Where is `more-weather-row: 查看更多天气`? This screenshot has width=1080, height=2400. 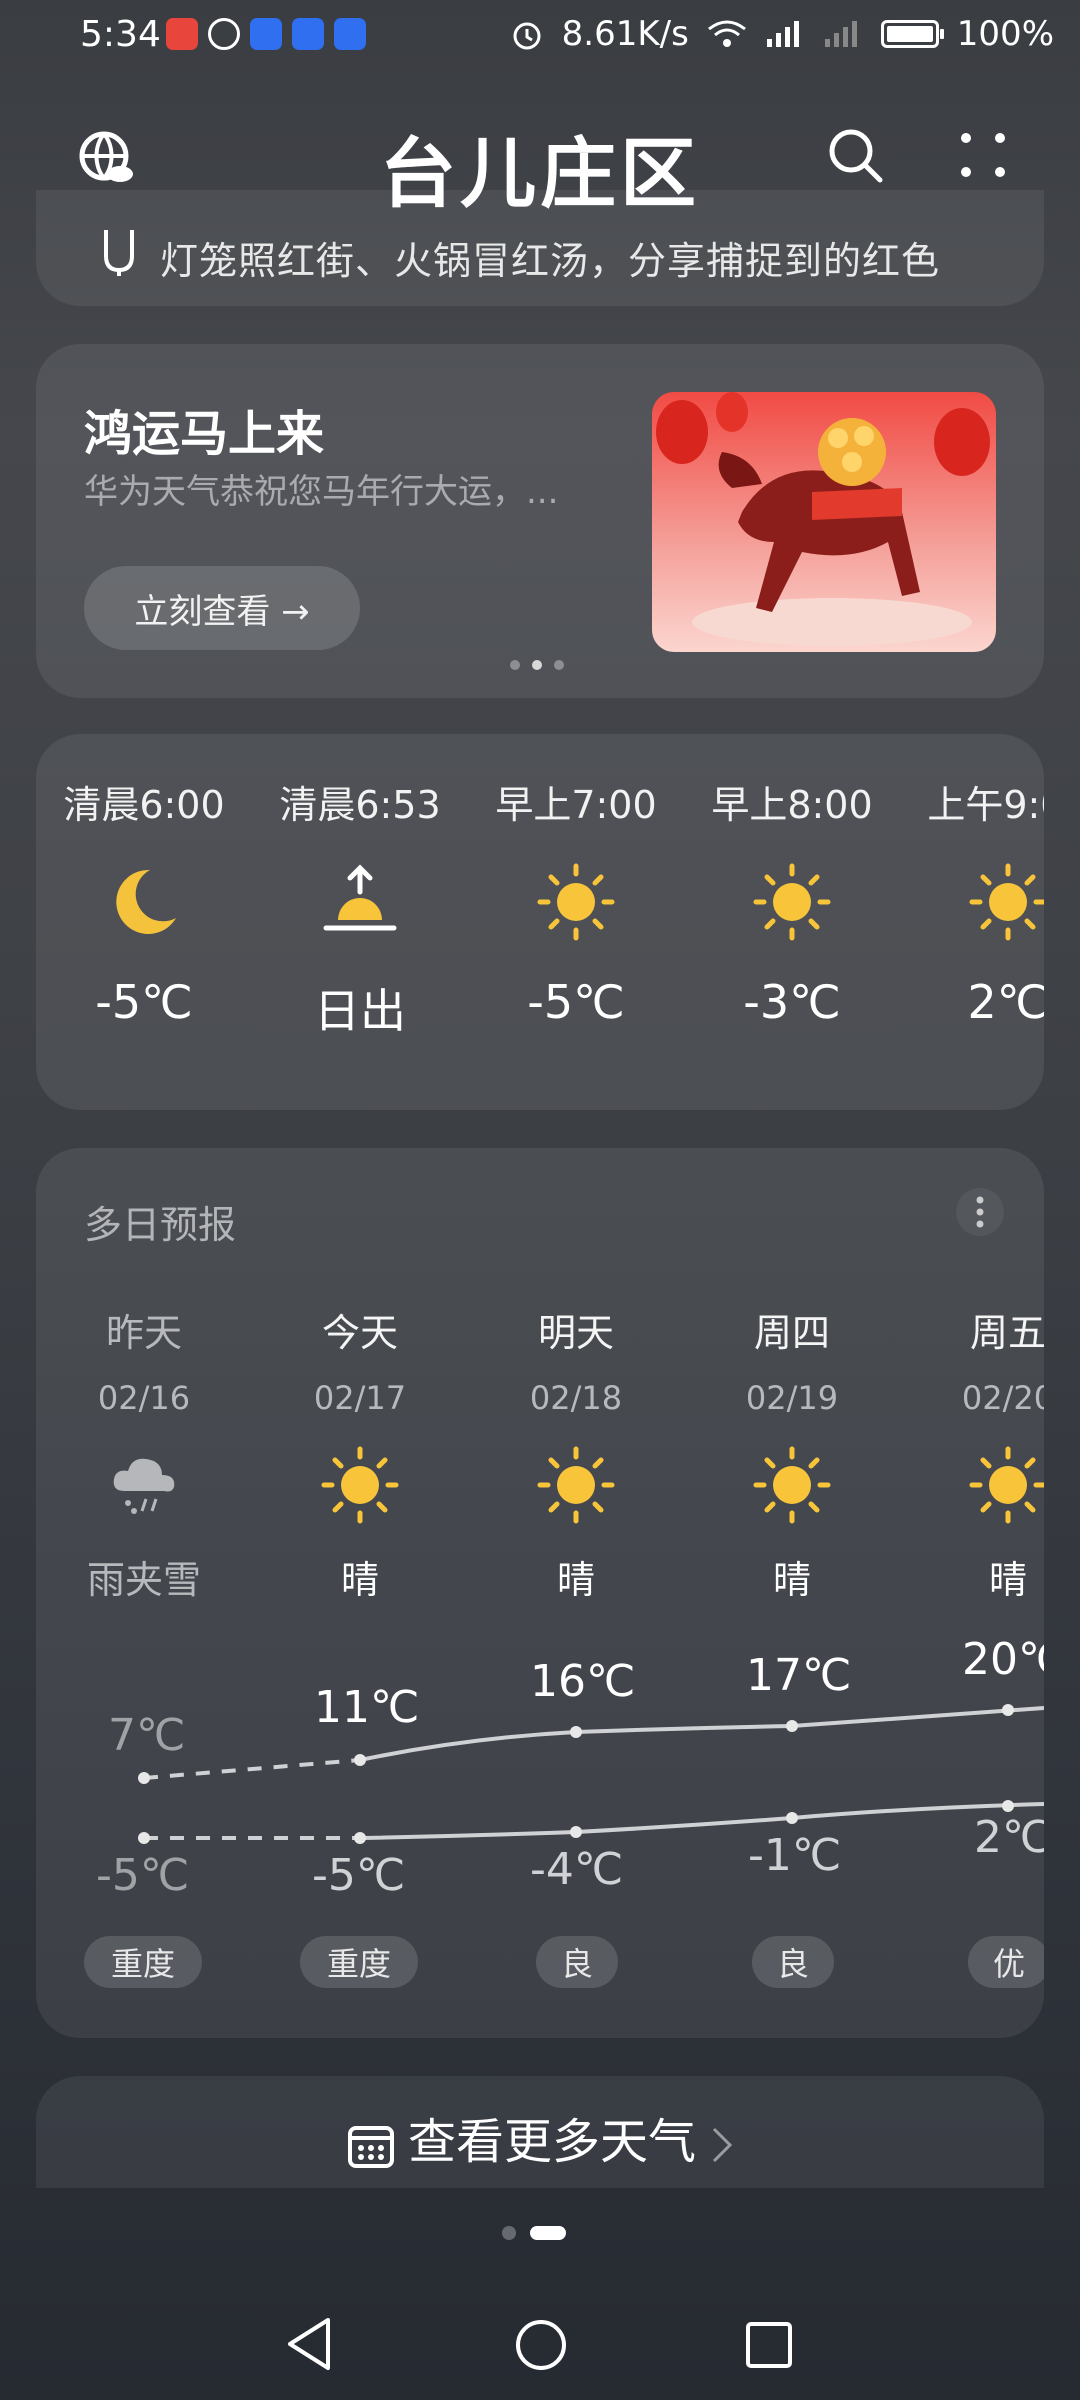 more-weather-row: 查看更多天气 is located at coordinates (540, 2137).